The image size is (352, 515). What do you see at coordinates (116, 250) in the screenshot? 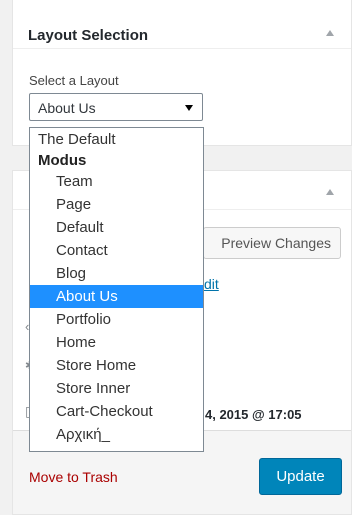
I see `dropdown-option: Contact` at bounding box center [116, 250].